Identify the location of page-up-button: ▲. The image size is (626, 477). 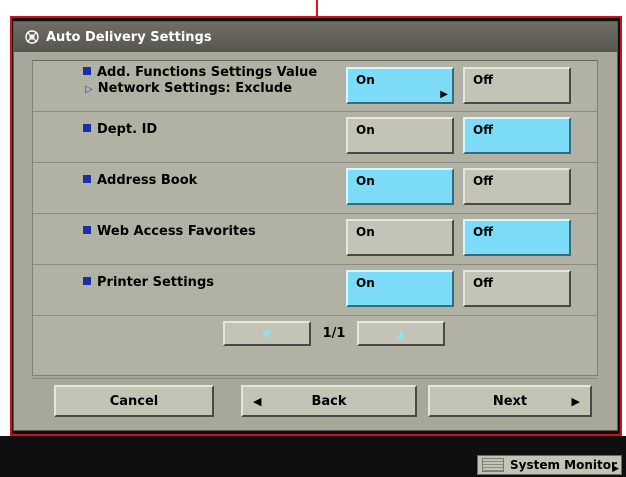
(401, 333).